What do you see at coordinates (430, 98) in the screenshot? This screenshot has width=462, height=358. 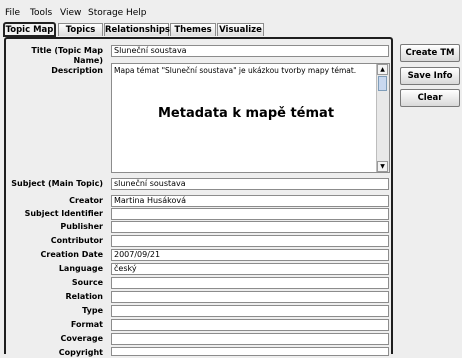 I see `clear-button: Clear` at bounding box center [430, 98].